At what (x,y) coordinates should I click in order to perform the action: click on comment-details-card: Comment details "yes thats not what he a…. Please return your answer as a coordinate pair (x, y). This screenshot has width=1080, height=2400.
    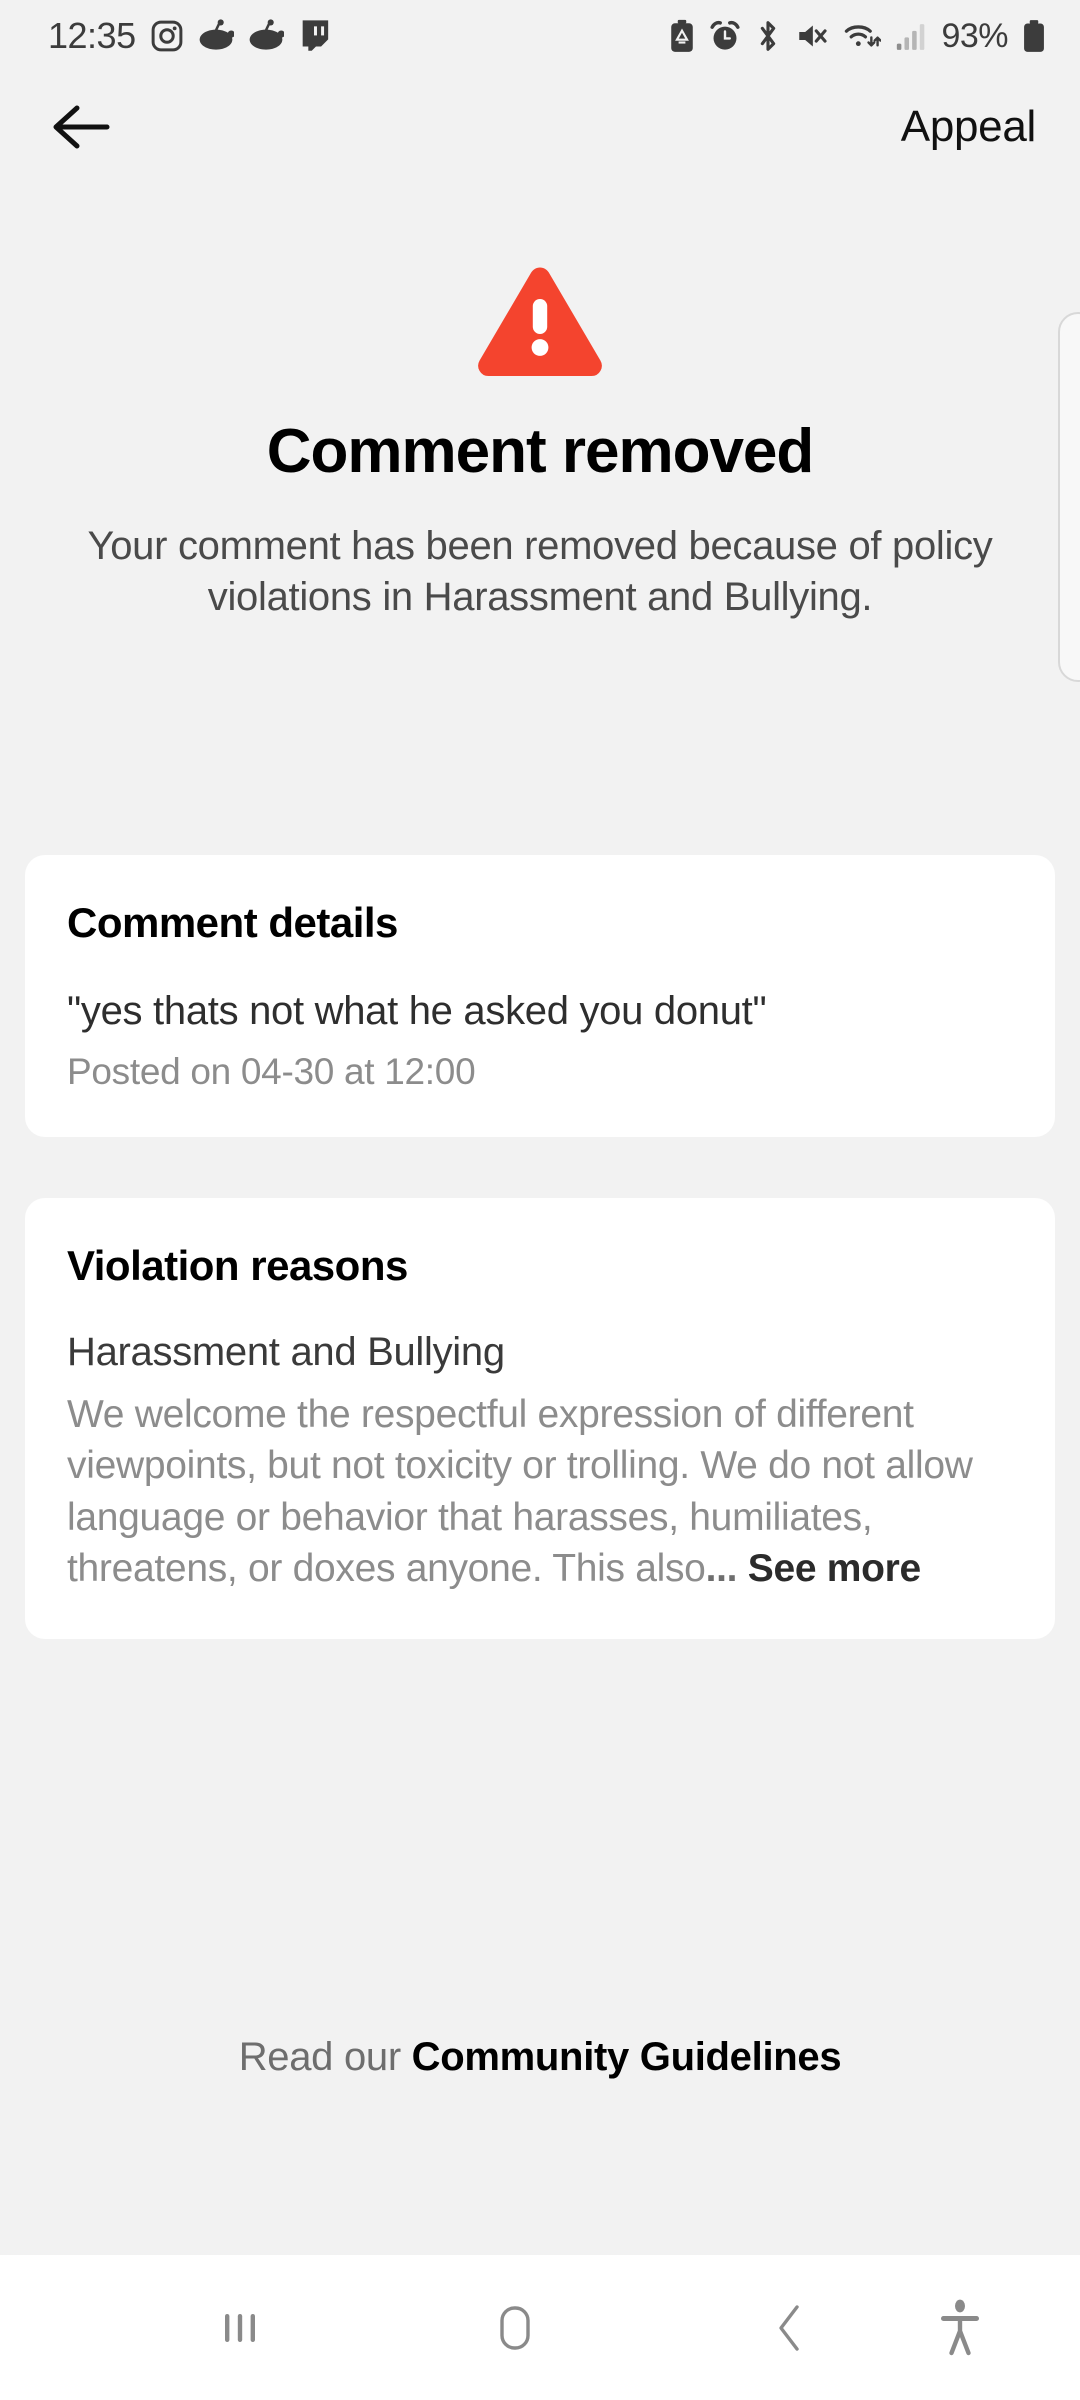
    Looking at the image, I should click on (540, 996).